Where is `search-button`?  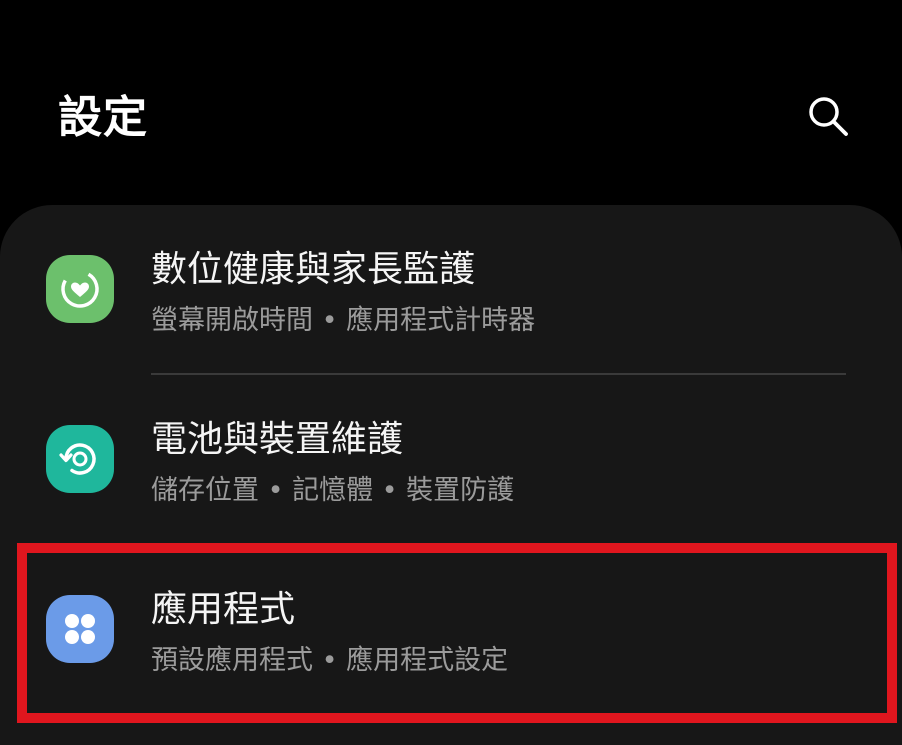 search-button is located at coordinates (828, 116).